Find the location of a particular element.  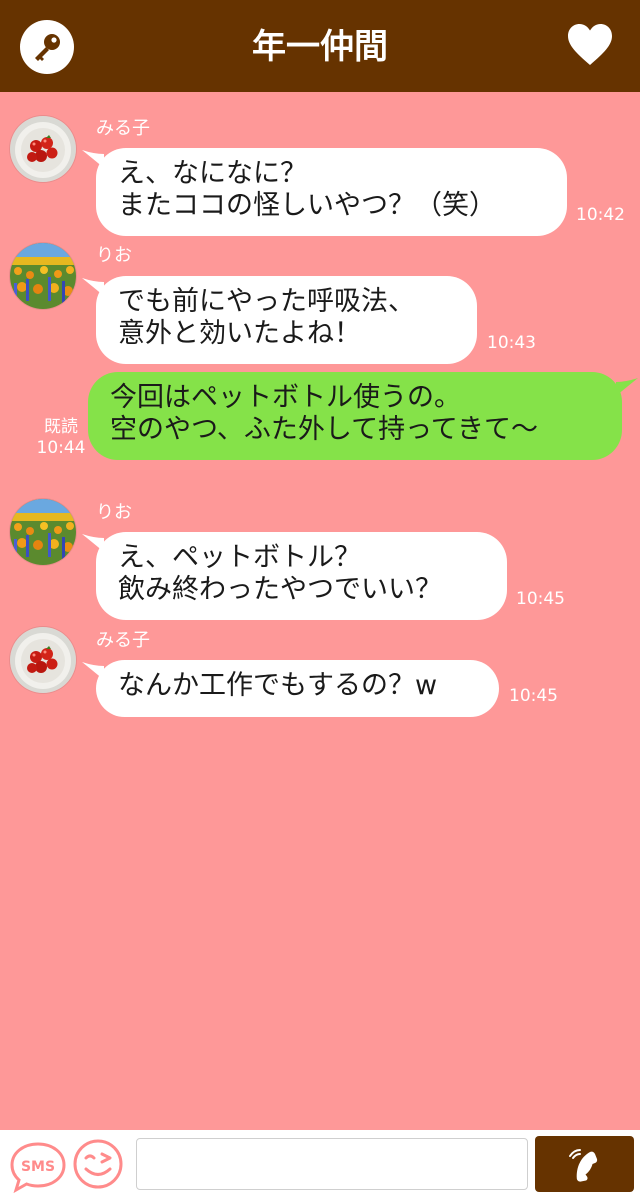

message-bubble: え、なになに？ またココの怪しいやつ？（笑） is located at coordinates (331, 192).